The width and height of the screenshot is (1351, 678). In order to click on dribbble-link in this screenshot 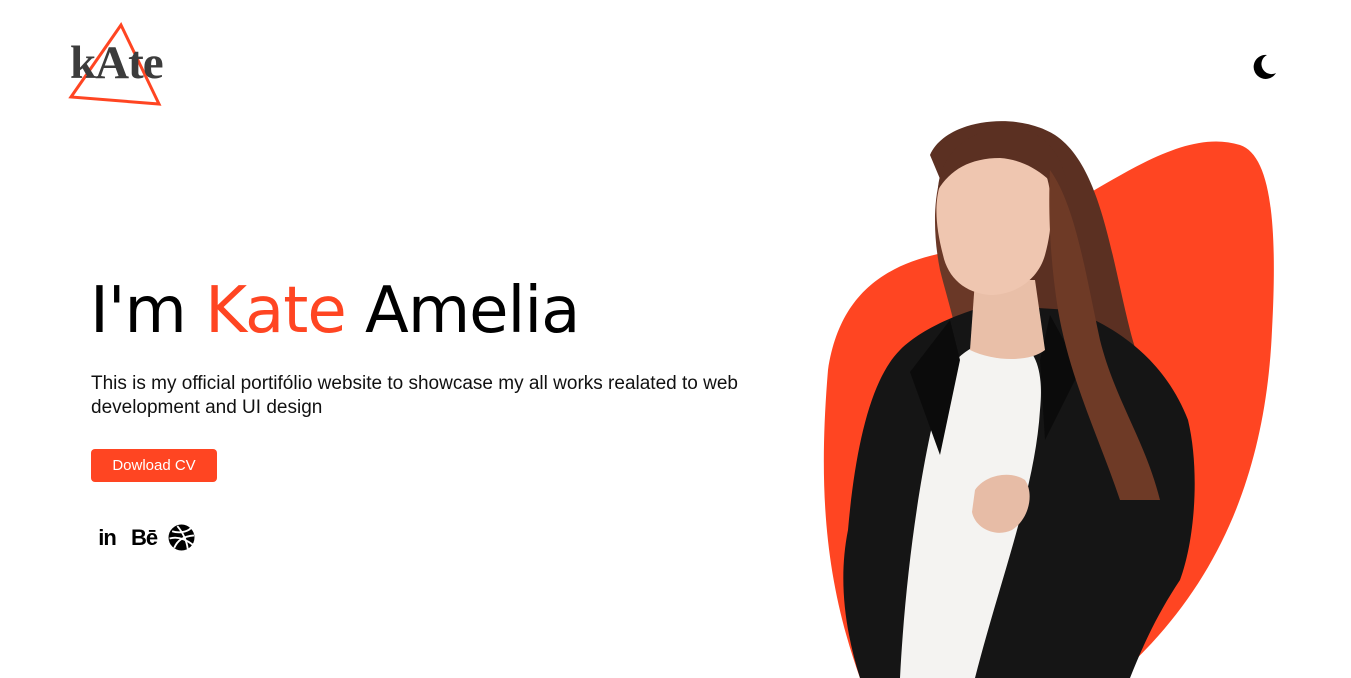, I will do `click(181, 537)`.